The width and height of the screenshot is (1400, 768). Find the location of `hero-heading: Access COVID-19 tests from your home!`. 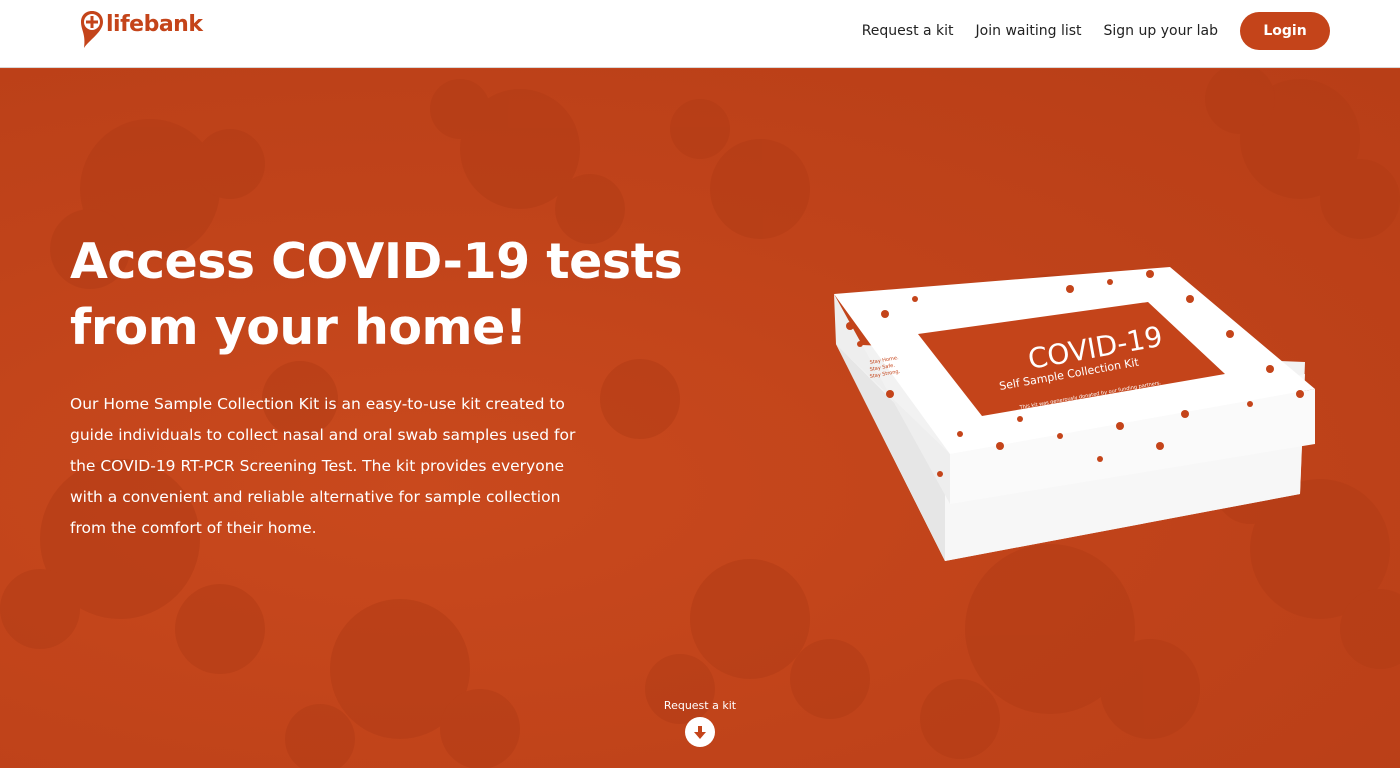

hero-heading: Access COVID-19 tests from your home! is located at coordinates (400, 295).